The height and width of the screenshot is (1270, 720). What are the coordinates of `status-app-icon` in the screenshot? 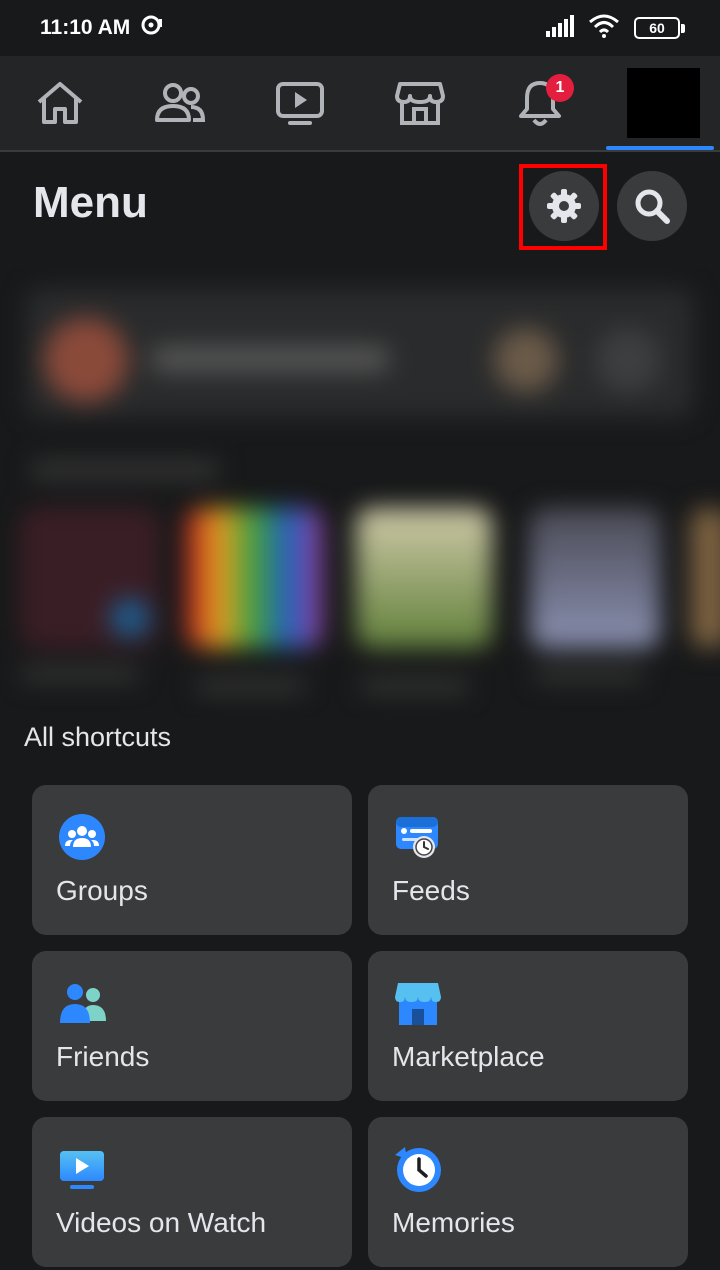 It's located at (152, 28).